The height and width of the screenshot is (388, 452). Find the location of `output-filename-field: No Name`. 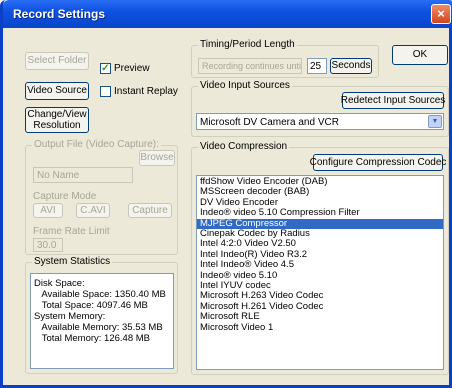

output-filename-field: No Name is located at coordinates (83, 175).